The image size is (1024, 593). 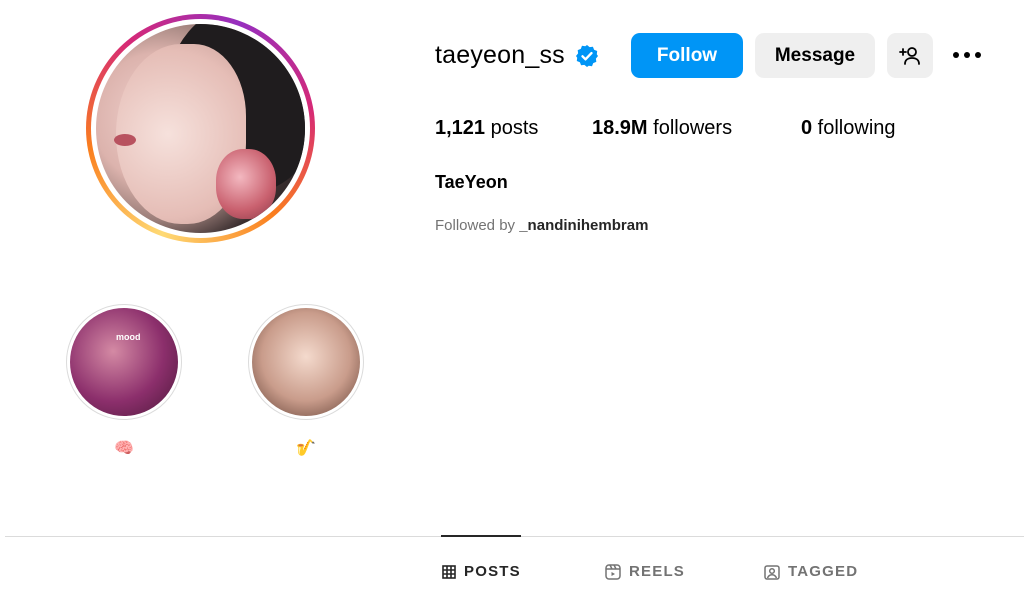 I want to click on posts-count-stat: 1,121 posts, so click(x=486, y=128).